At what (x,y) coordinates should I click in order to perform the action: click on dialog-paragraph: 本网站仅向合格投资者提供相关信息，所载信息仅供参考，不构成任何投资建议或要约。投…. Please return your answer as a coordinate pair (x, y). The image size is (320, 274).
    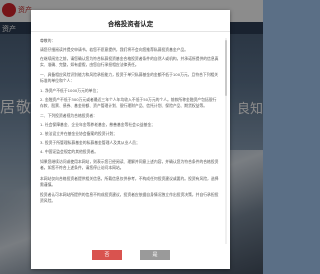
    Looking at the image, I should click on (129, 181).